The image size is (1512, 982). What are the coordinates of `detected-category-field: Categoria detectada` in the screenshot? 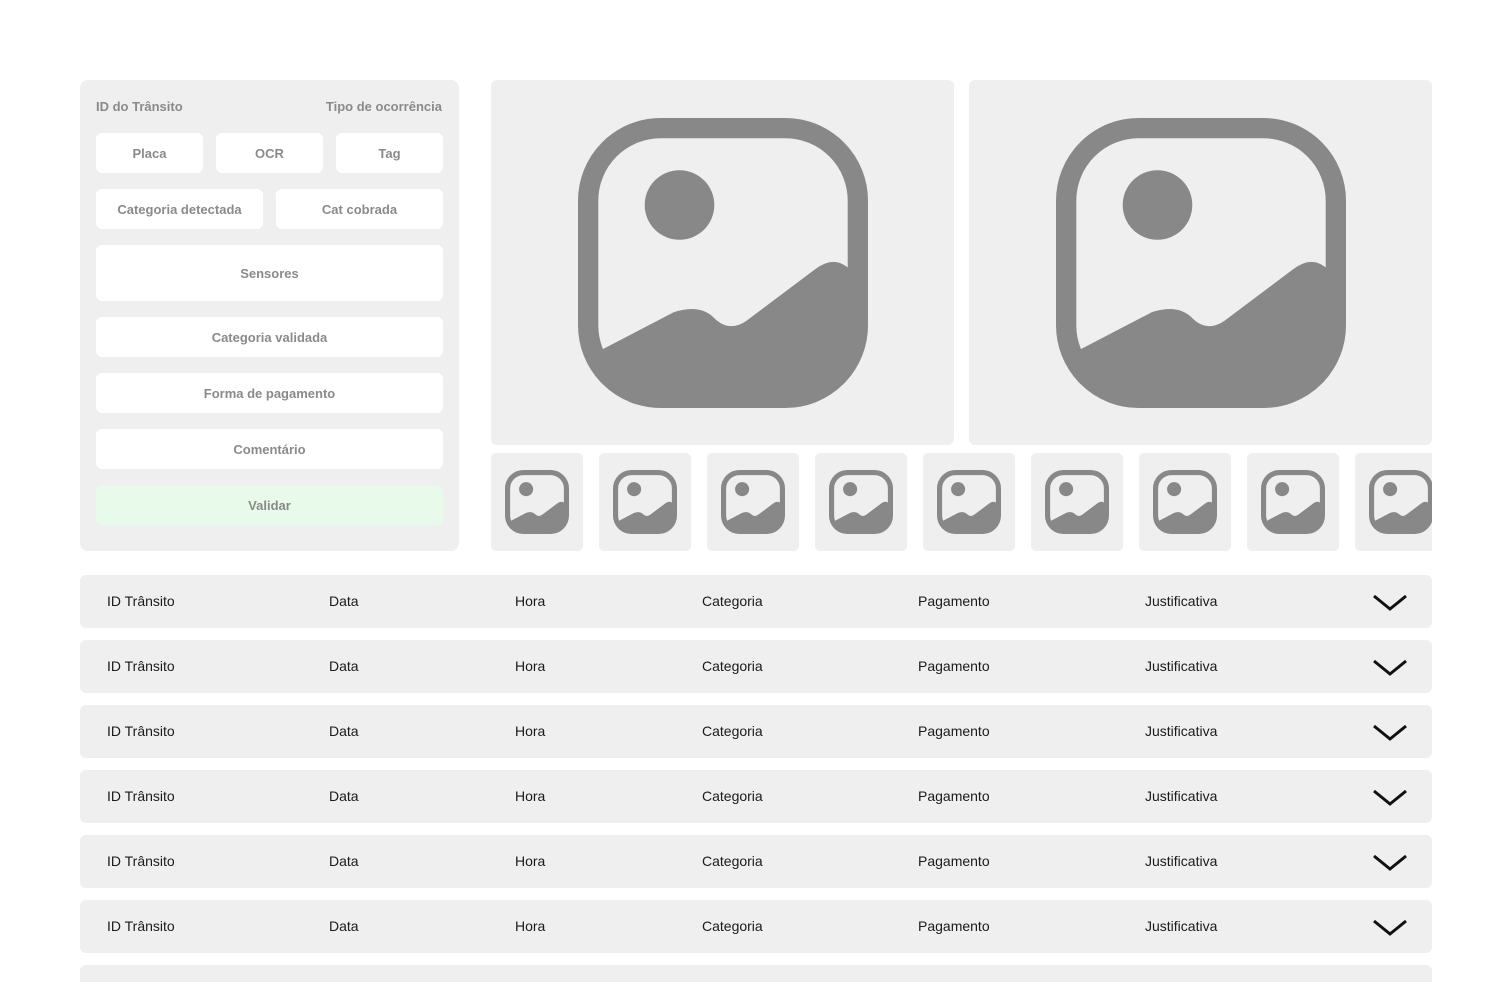 It's located at (179, 209).